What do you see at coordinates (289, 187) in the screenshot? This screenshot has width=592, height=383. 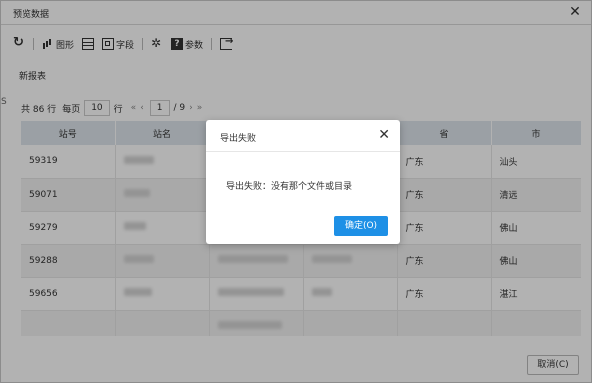 I see `dialog-message: 导出失败：没有那个文件或目录` at bounding box center [289, 187].